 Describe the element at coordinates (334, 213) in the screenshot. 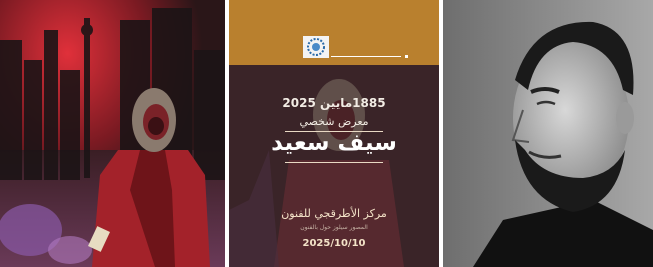

I see `venue-name: مركز الأطرقجي للفنون` at that location.